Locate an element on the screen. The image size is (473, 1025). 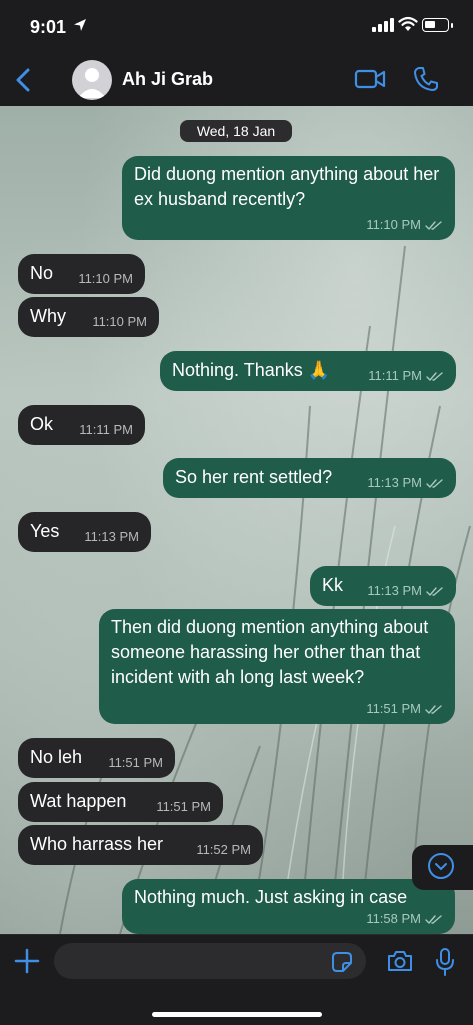
outgoing-message: Nothing. Thanks 🙏 11:11 PM is located at coordinates (308, 371).